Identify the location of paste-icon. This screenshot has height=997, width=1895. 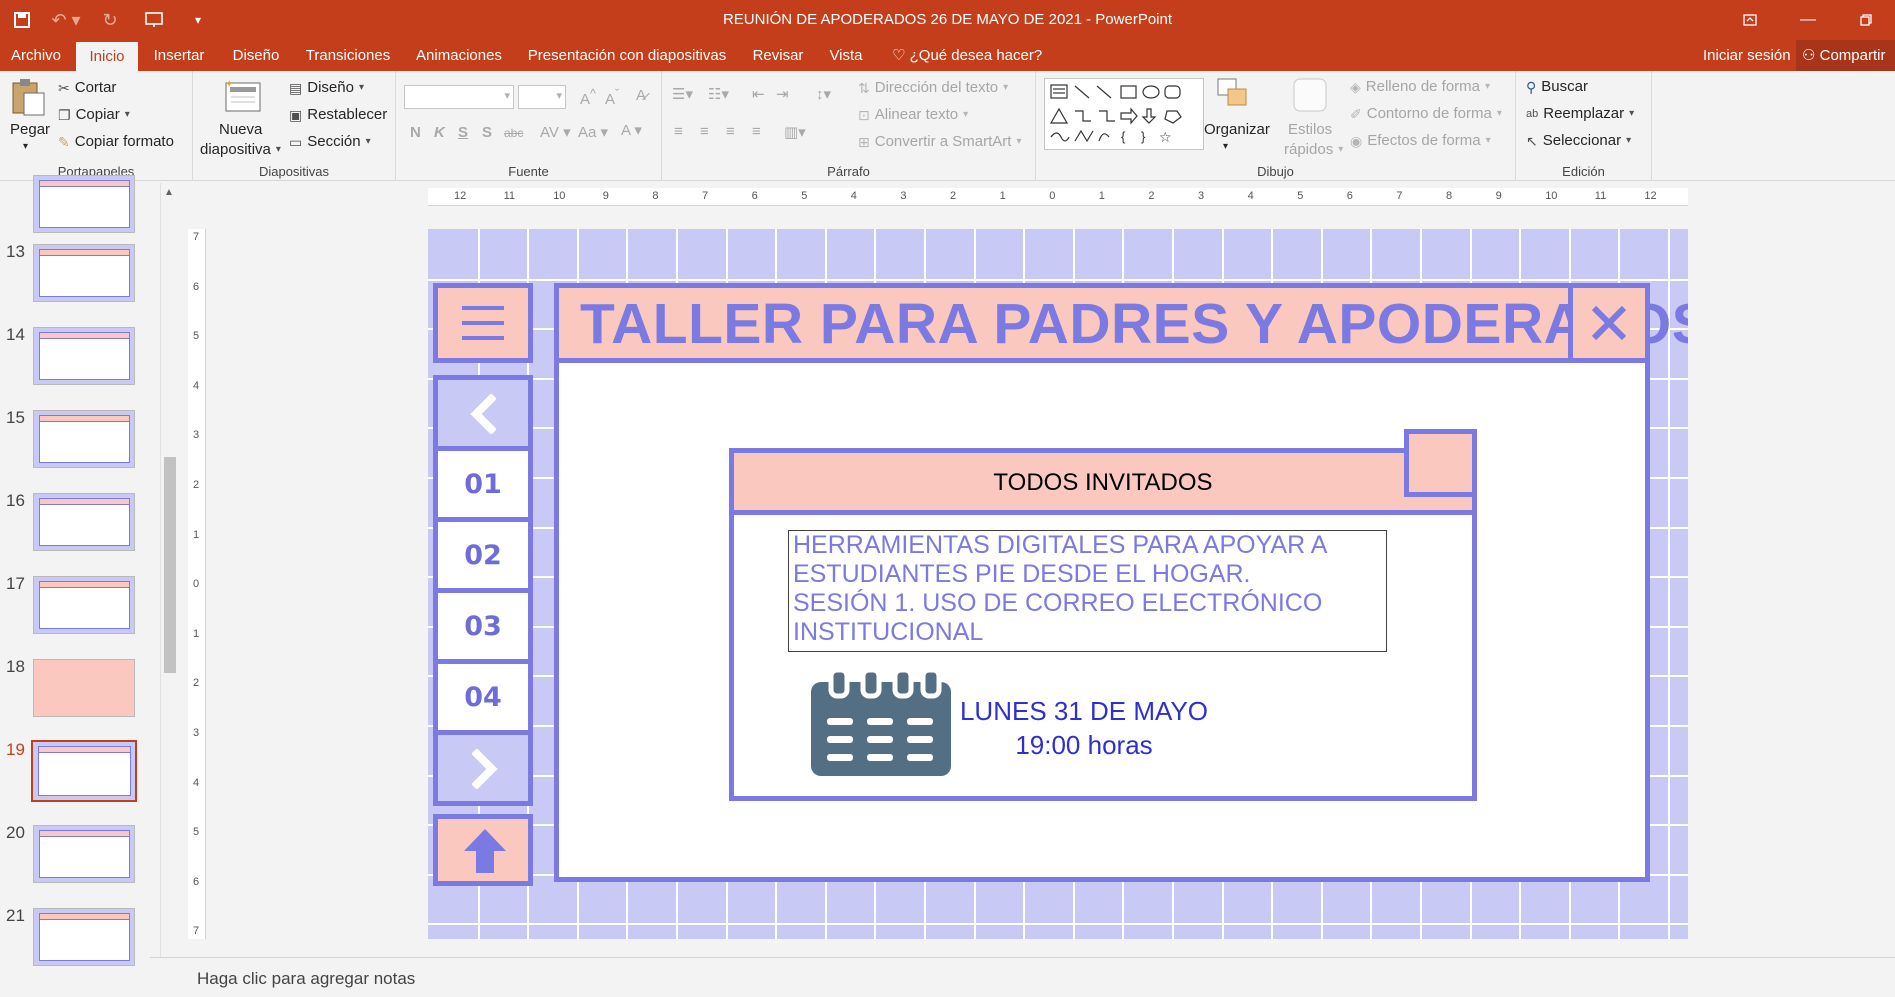
(28, 99).